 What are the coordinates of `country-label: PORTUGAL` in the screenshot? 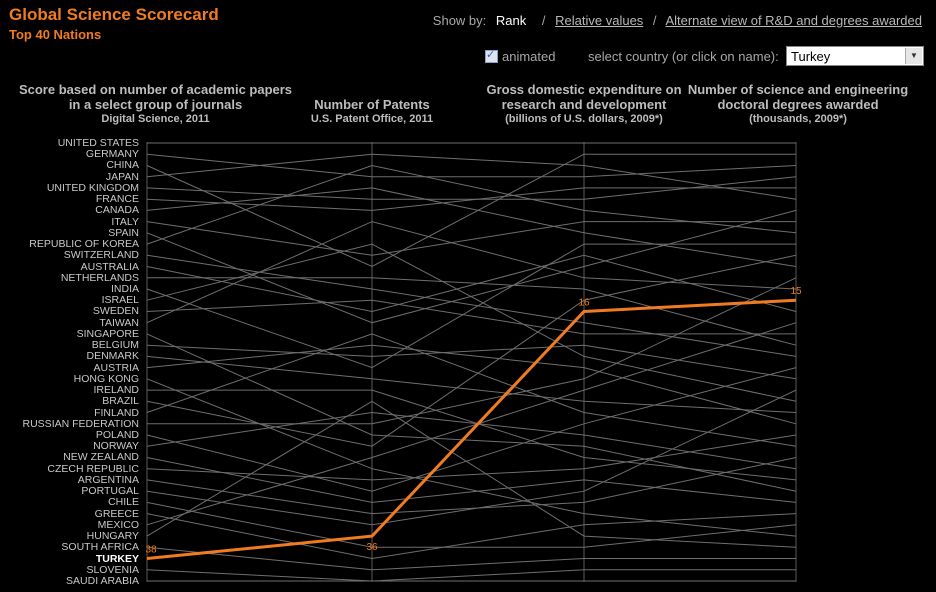 It's located at (110, 491).